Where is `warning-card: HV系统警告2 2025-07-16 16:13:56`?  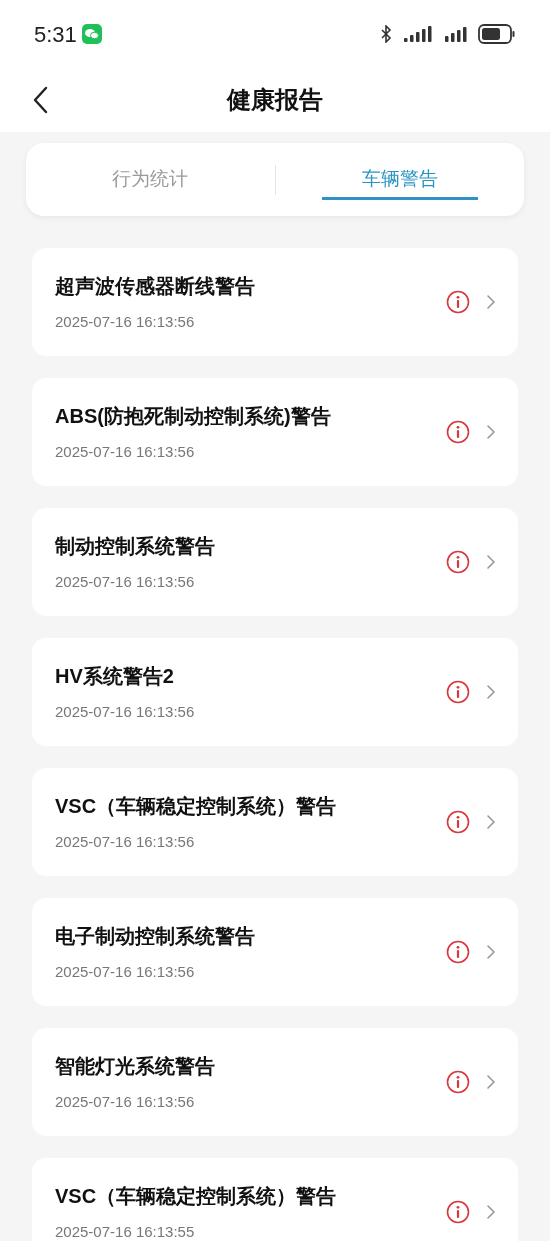
warning-card: HV系统警告2 2025-07-16 16:13:56 is located at coordinates (275, 692).